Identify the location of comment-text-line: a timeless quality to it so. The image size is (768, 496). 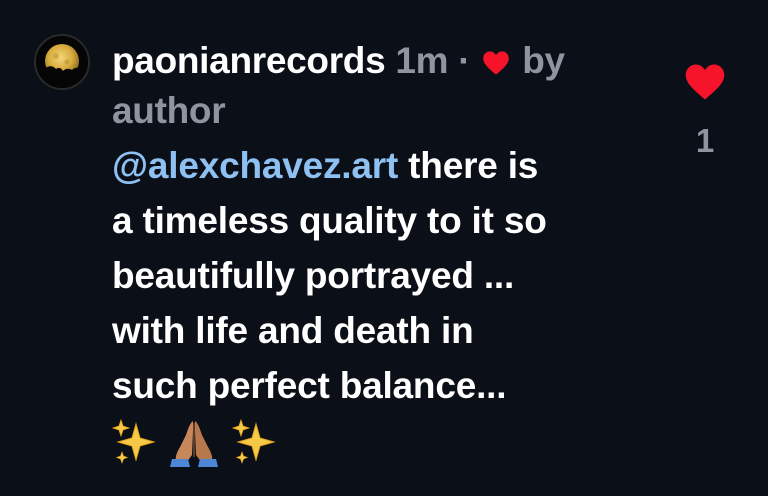
(329, 220).